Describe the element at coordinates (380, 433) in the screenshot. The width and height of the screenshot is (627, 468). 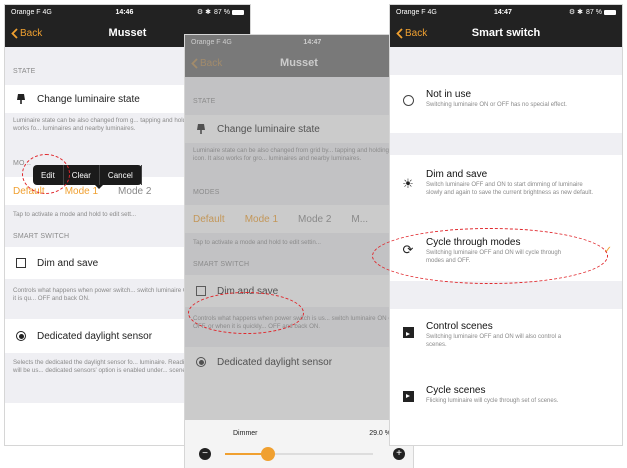
I see `dimmer-value: 29.0 %` at that location.